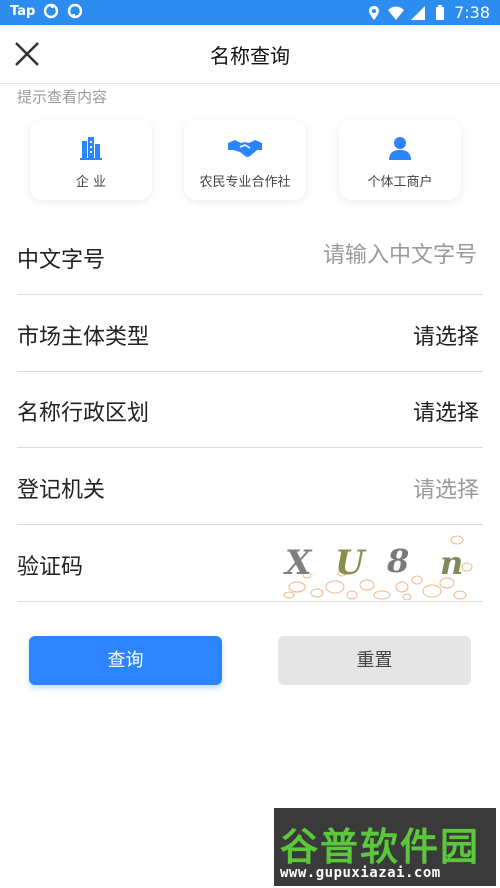 This screenshot has height=888, width=500. I want to click on reset-button: 重置, so click(374, 660).